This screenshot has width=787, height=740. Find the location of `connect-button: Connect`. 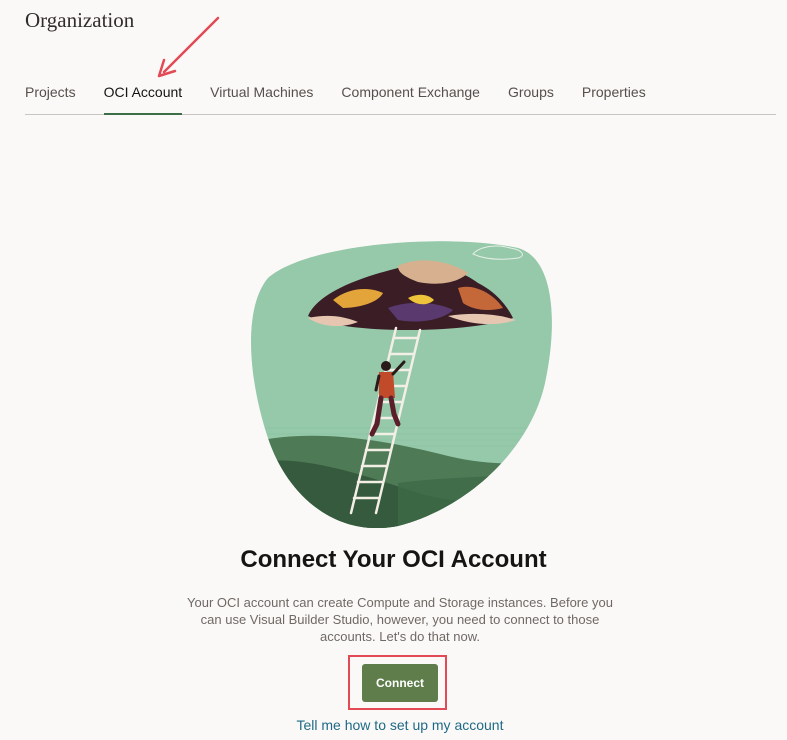

connect-button: Connect is located at coordinates (400, 683).